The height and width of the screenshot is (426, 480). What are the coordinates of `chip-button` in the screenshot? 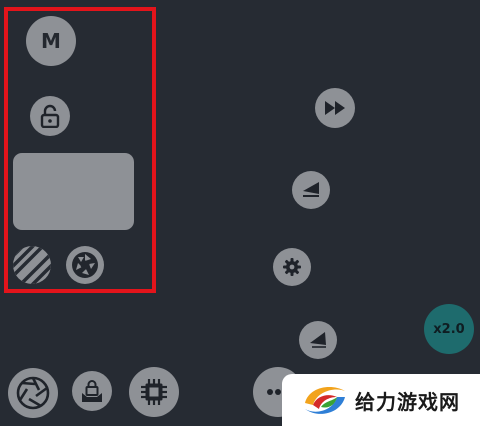 It's located at (154, 392).